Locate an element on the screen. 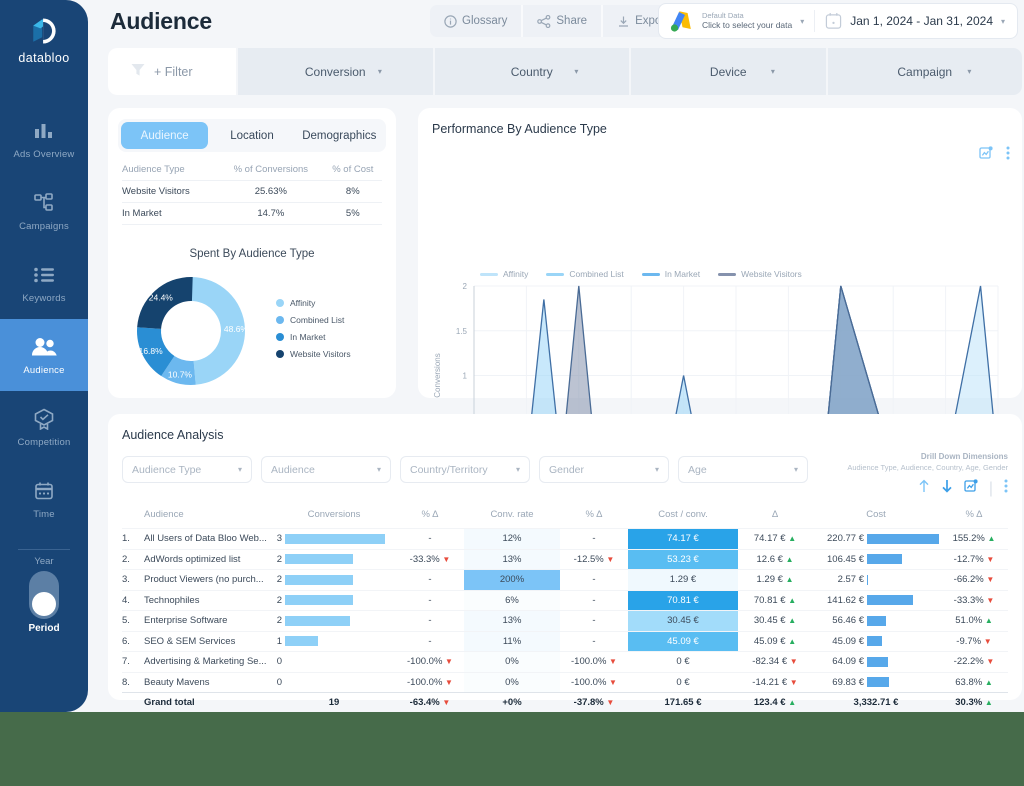  page-title: Audience is located at coordinates (161, 21).